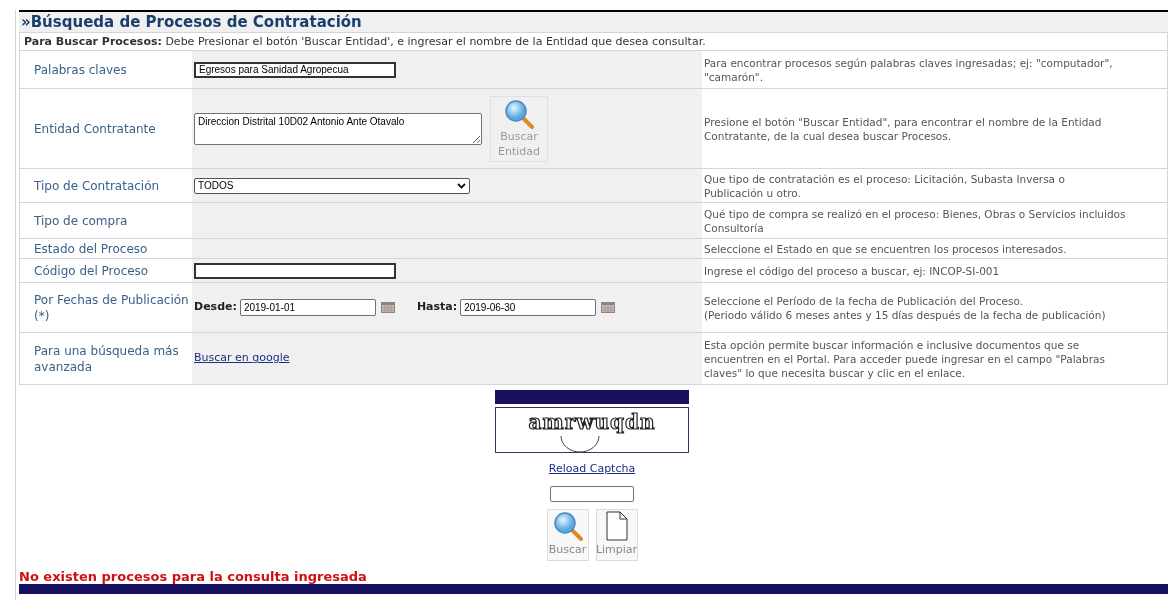 The width and height of the screenshot is (1168, 600). Describe the element at coordinates (192, 22) in the screenshot. I see `page-title: »Búsqueda de Procesos de Contratación` at that location.